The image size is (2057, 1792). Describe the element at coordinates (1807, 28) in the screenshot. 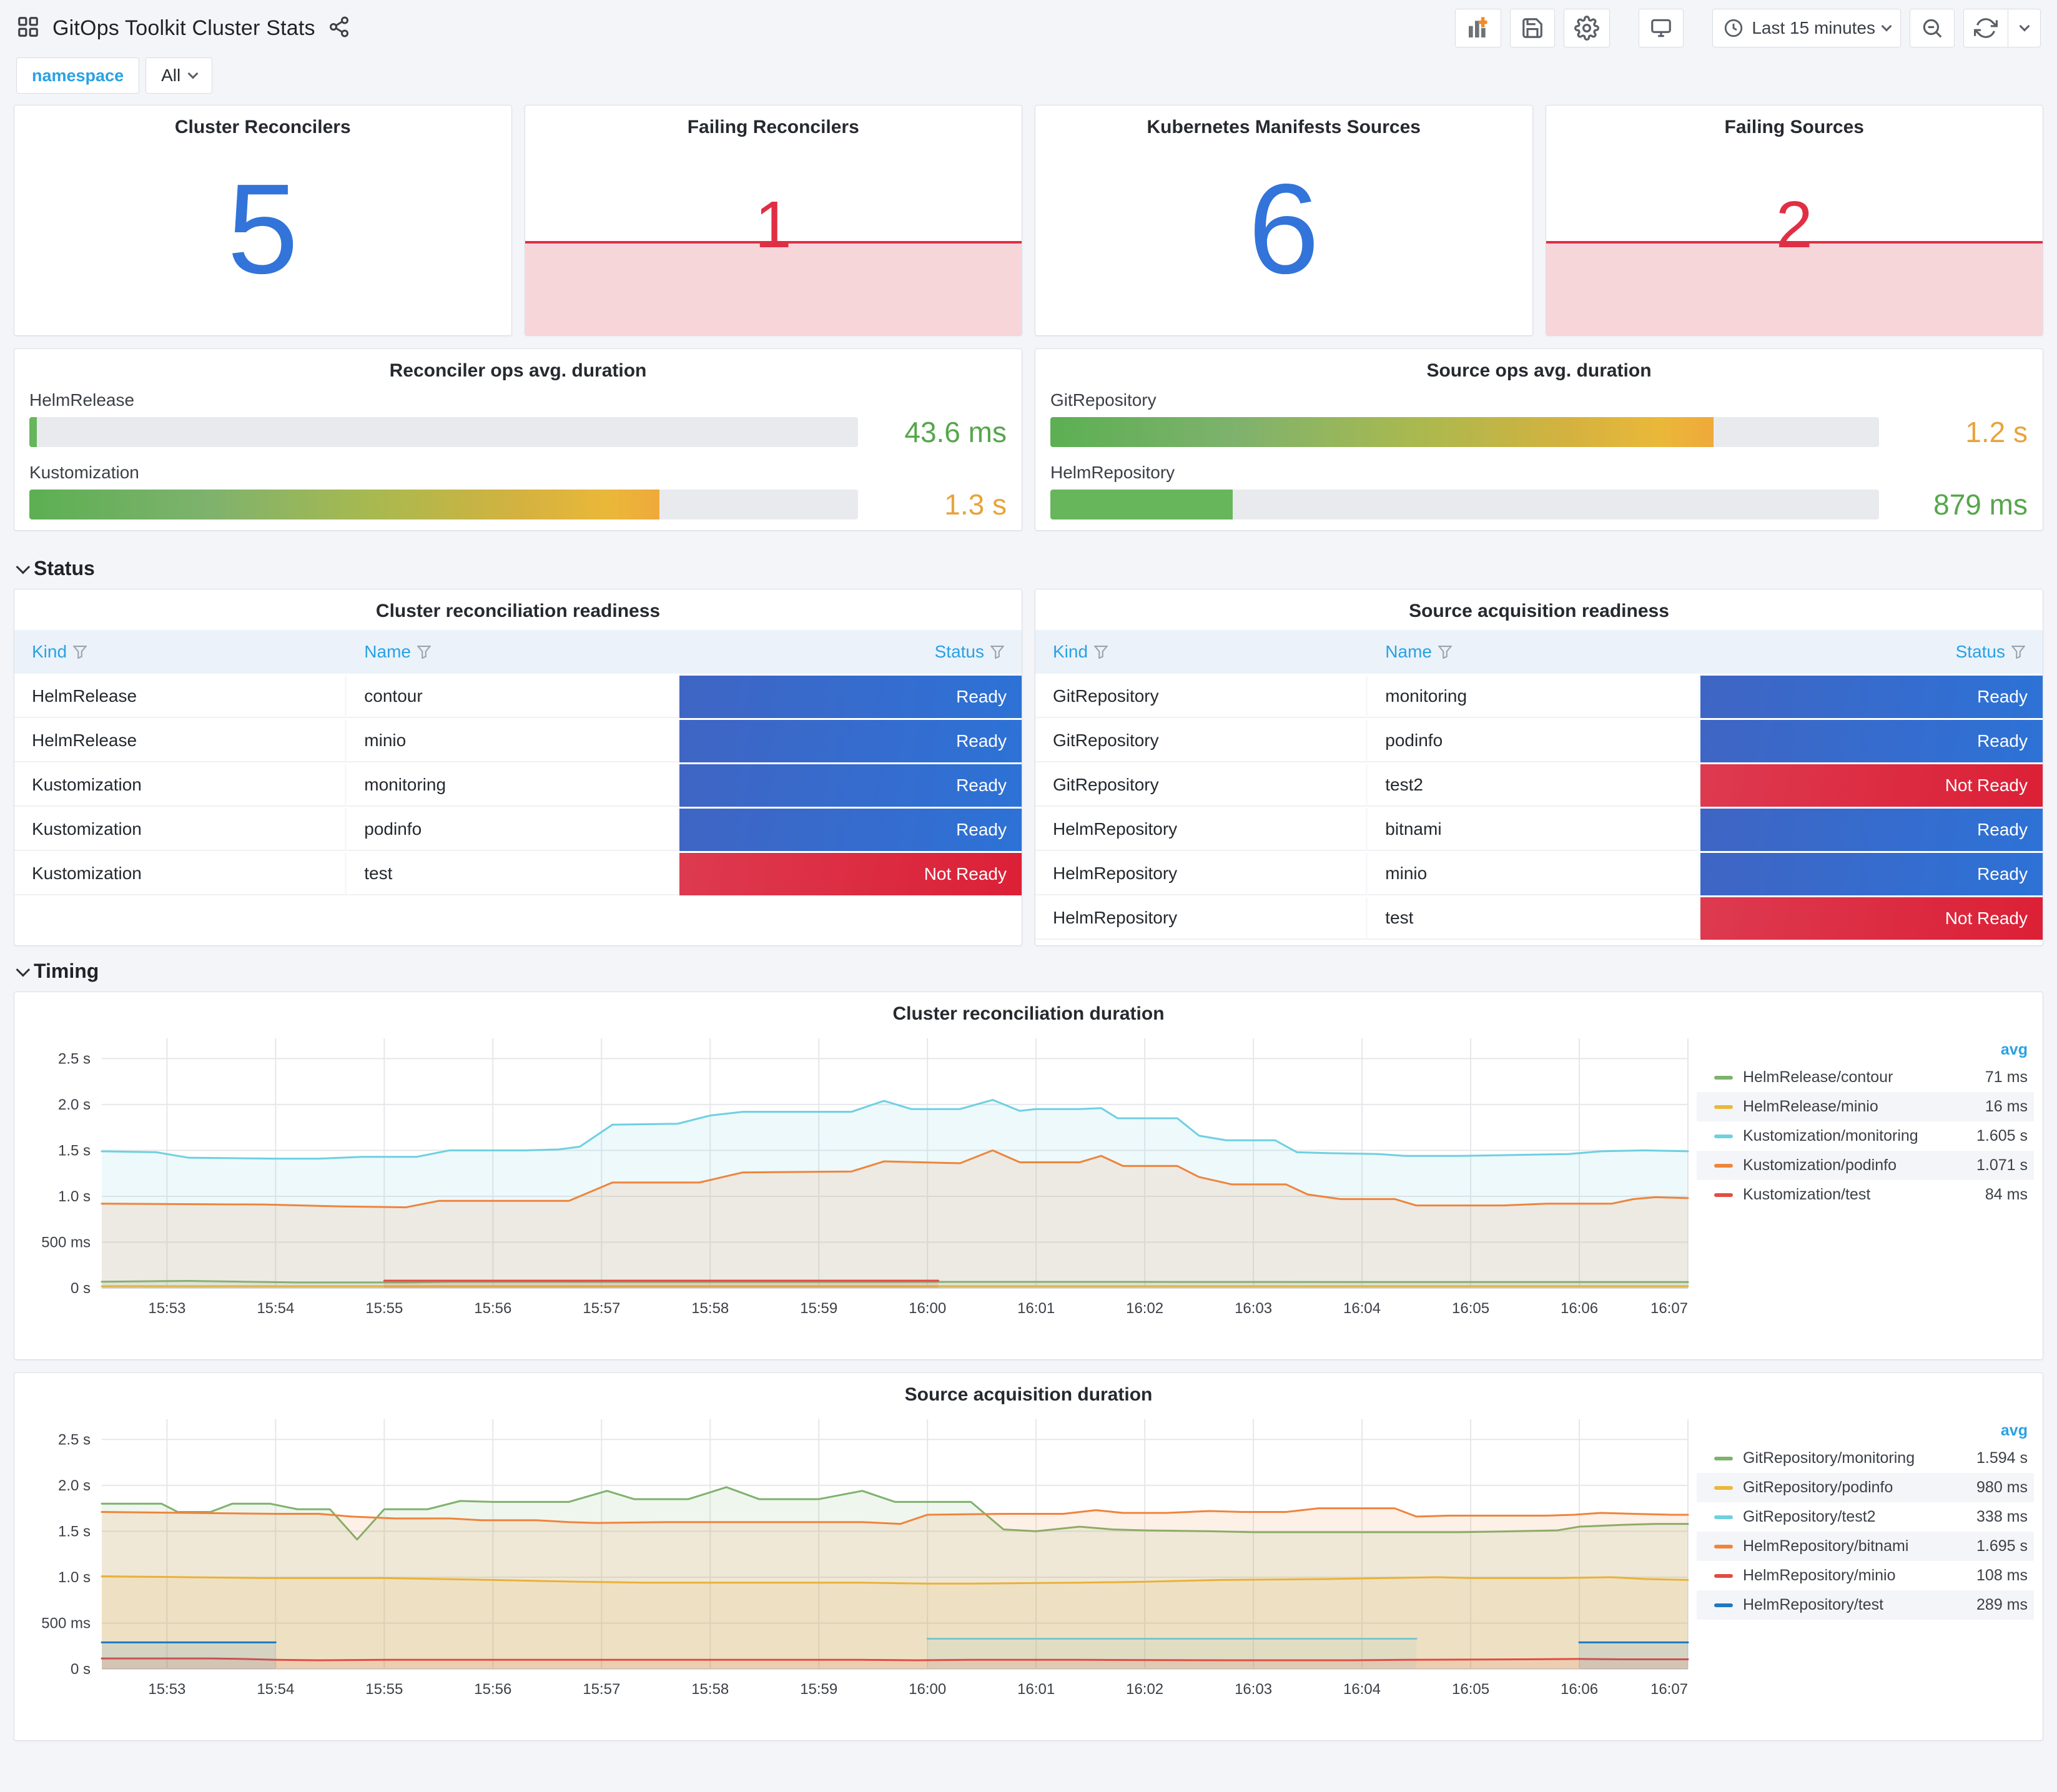

I see `time-range-picker: Last 15 minutes` at that location.